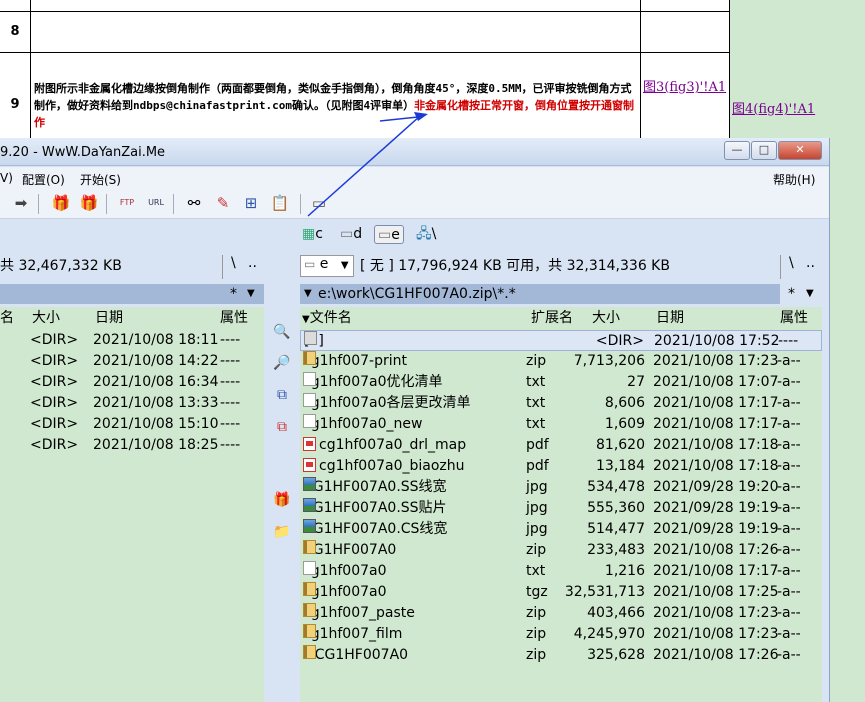  What do you see at coordinates (367, 164) in the screenshot?
I see `annotation-arrow` at bounding box center [367, 164].